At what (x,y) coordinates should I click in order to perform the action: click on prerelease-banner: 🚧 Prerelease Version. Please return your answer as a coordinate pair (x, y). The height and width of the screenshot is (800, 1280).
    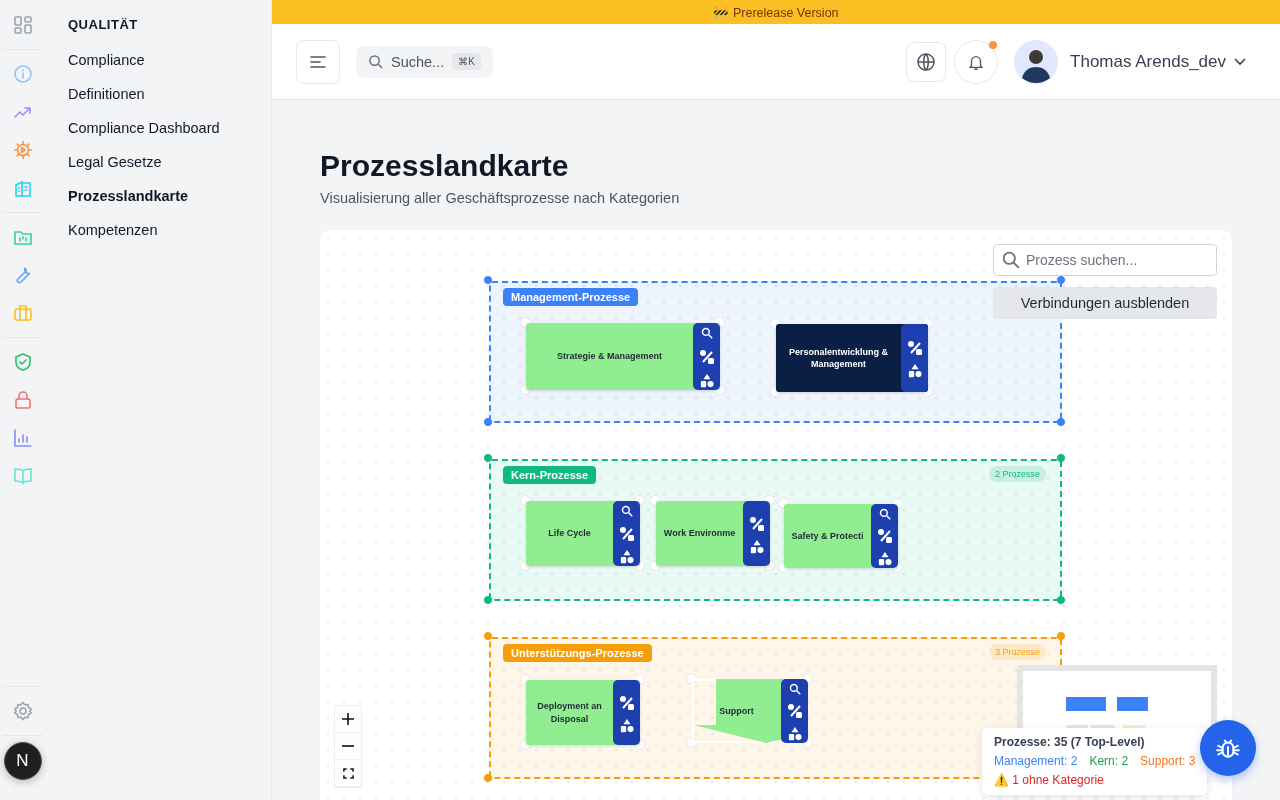
    Looking at the image, I should click on (776, 12).